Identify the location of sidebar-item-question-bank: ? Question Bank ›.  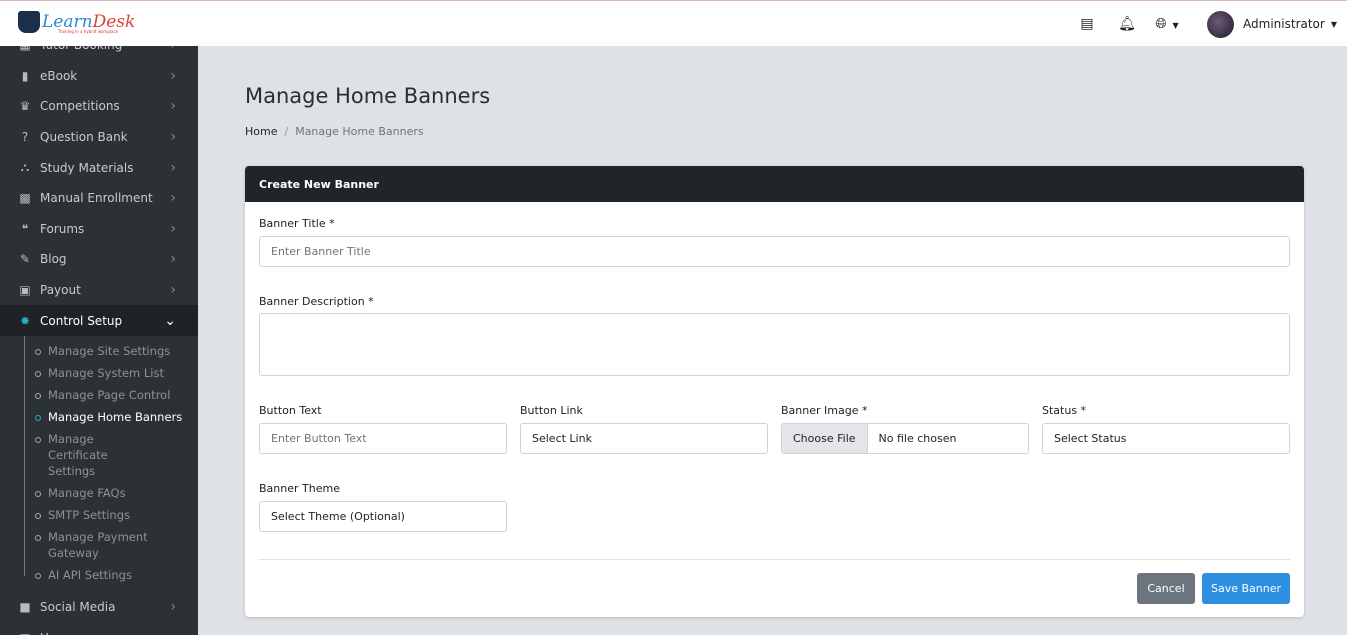
(99, 137).